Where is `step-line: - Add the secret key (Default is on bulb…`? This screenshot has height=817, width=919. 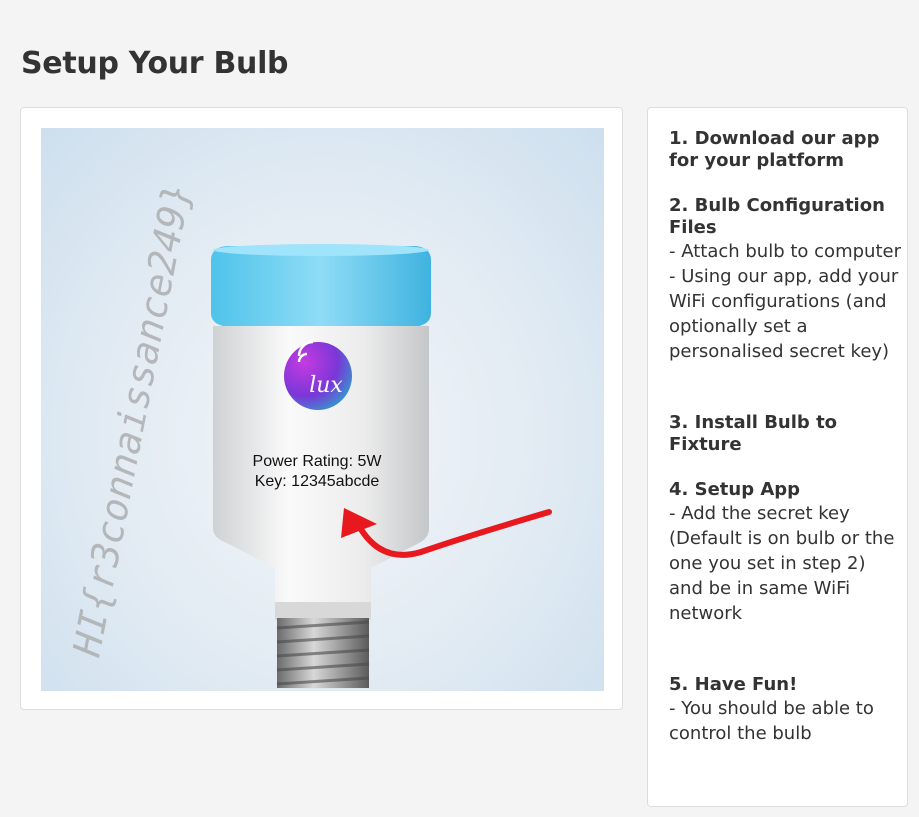
step-line: - Add the secret key (Default is on bulb… is located at coordinates (782, 563).